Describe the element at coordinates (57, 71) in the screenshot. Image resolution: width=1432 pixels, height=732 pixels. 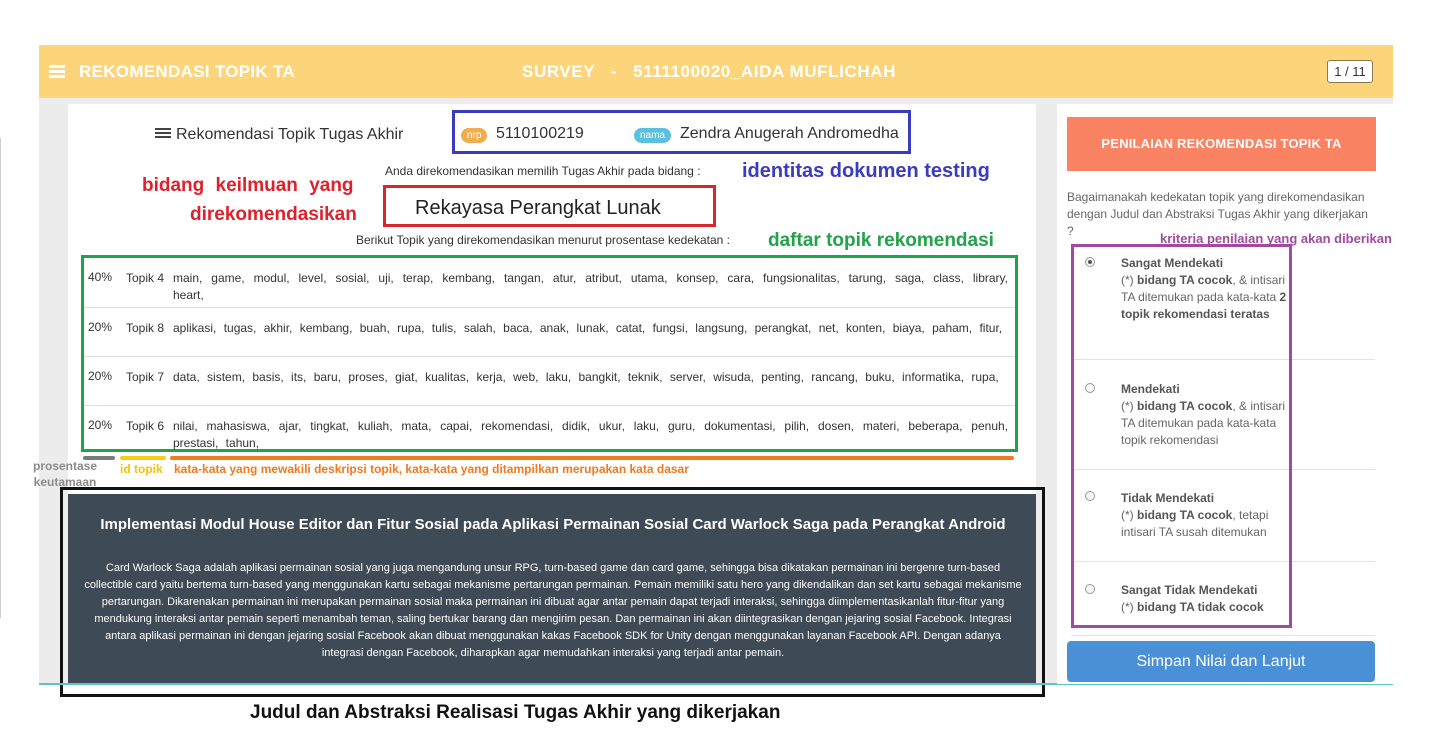
I see `hamburger-icon` at that location.